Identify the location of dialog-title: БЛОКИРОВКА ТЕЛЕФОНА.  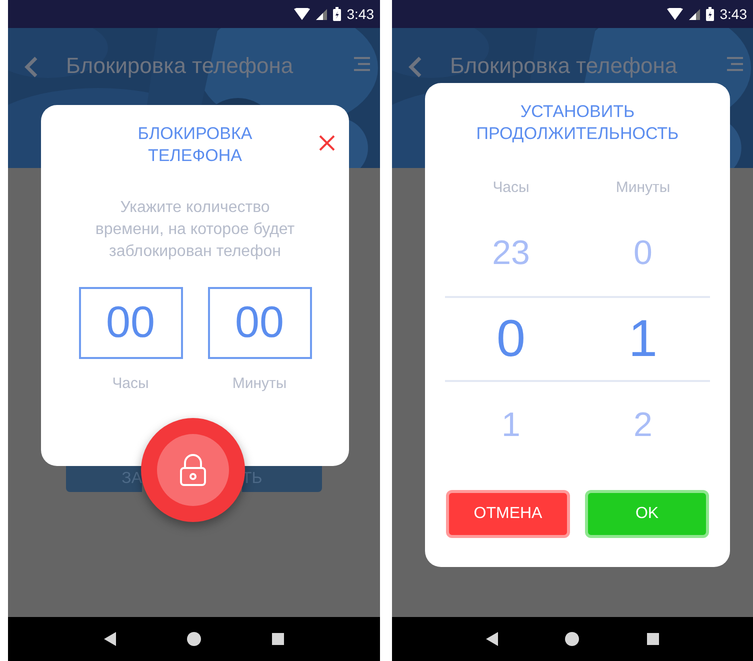
(195, 145).